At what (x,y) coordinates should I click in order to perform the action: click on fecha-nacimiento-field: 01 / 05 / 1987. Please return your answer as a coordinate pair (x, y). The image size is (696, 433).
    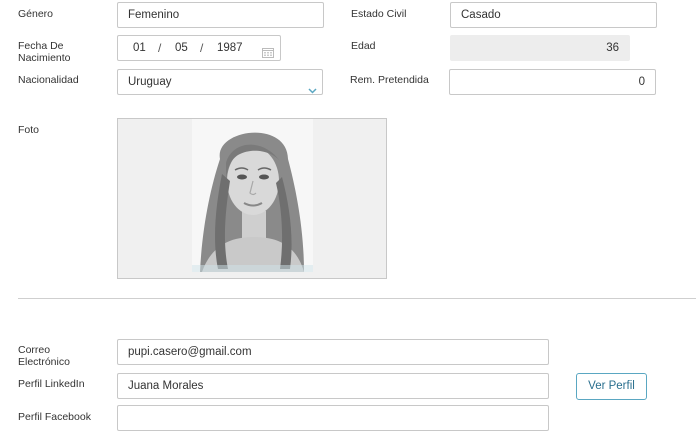
    Looking at the image, I should click on (199, 48).